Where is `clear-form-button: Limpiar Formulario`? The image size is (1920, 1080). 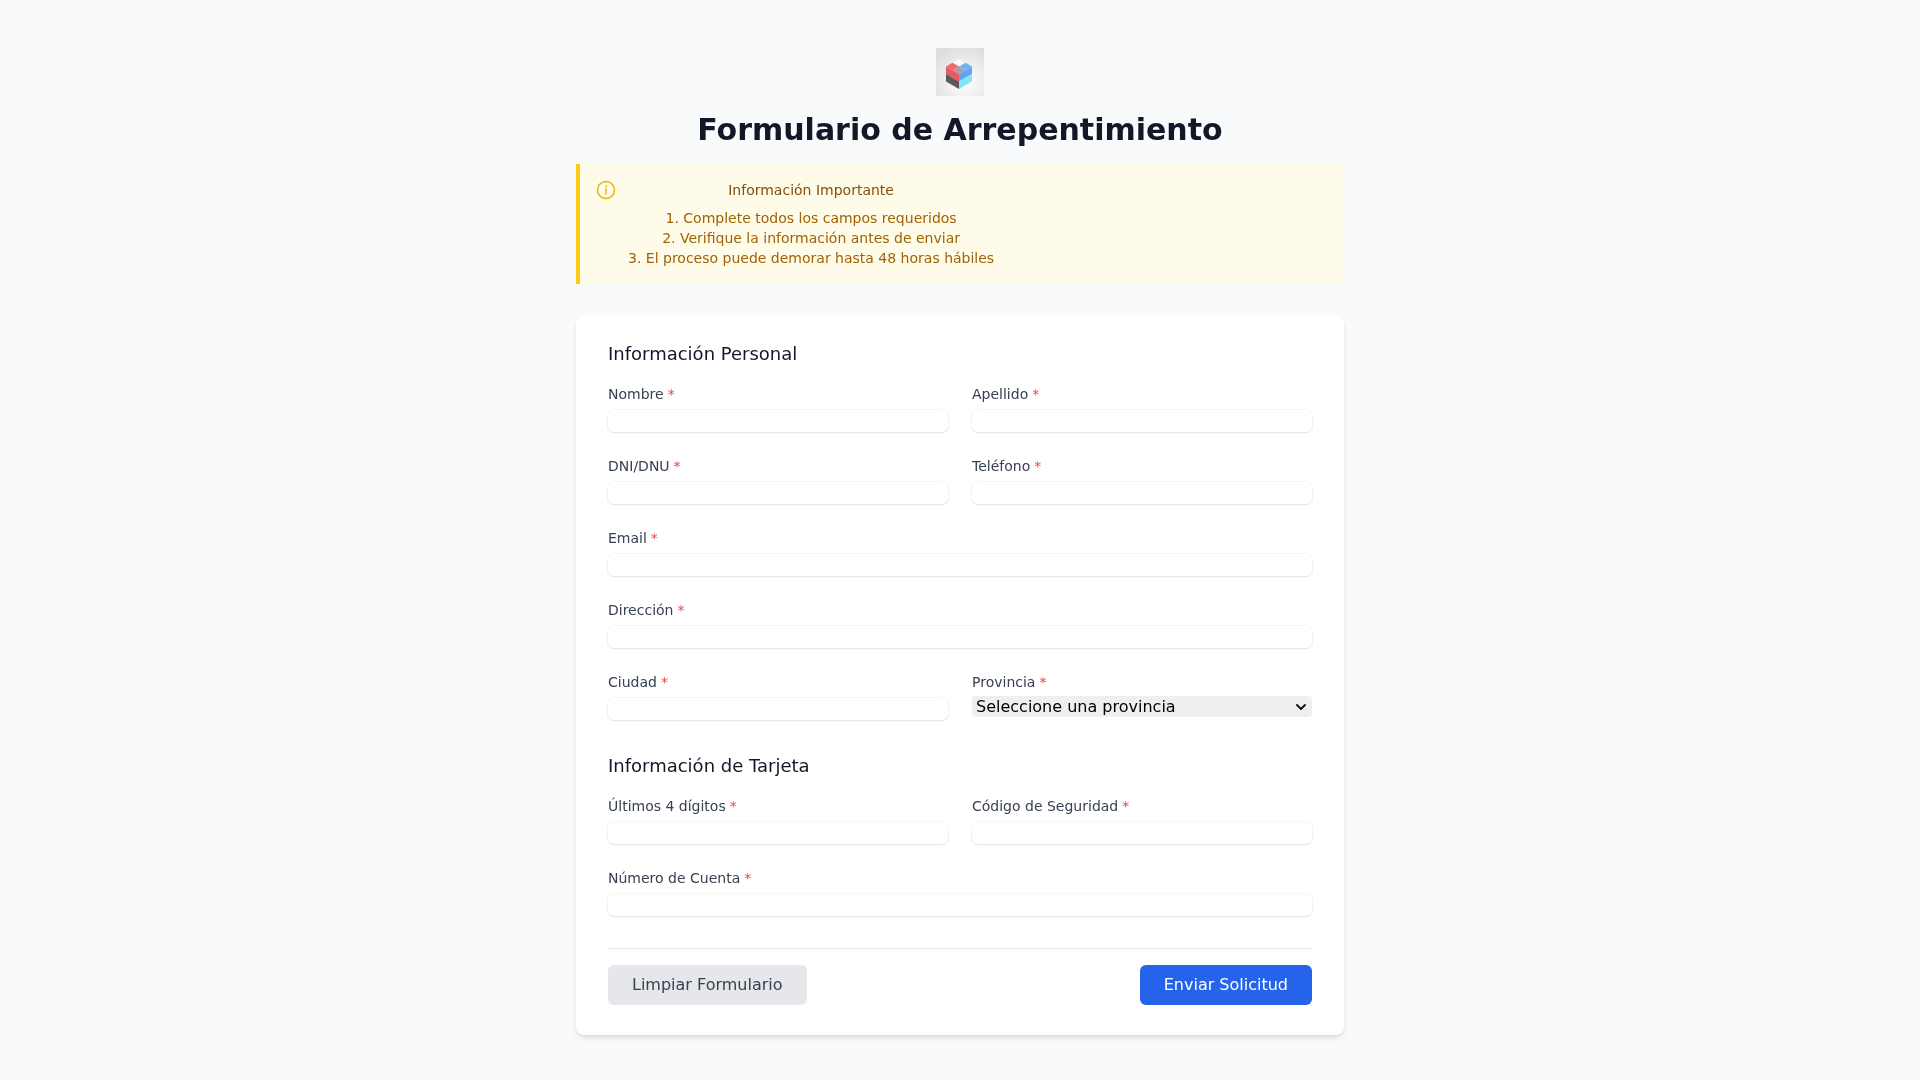
clear-form-button: Limpiar Formulario is located at coordinates (707, 985).